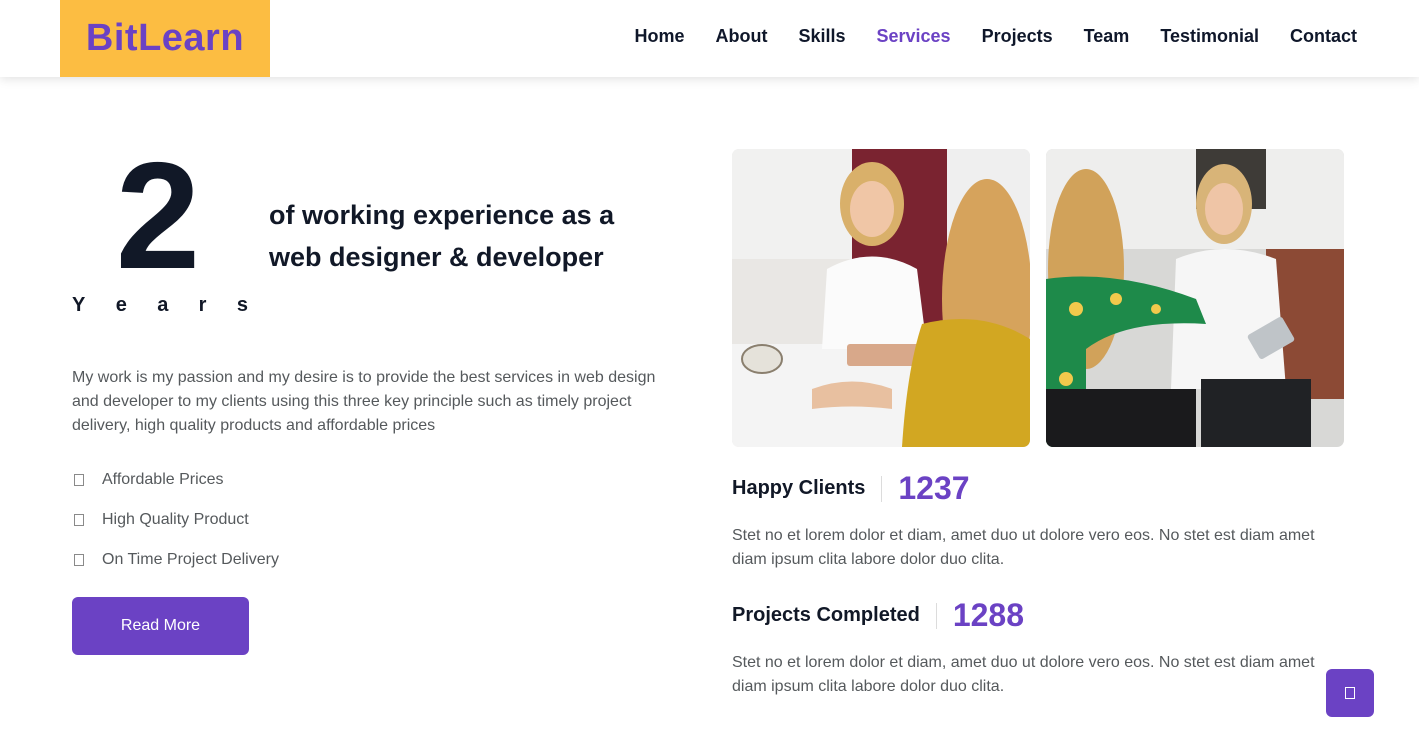  What do you see at coordinates (1017, 36) in the screenshot?
I see `nav-projects: Projects` at bounding box center [1017, 36].